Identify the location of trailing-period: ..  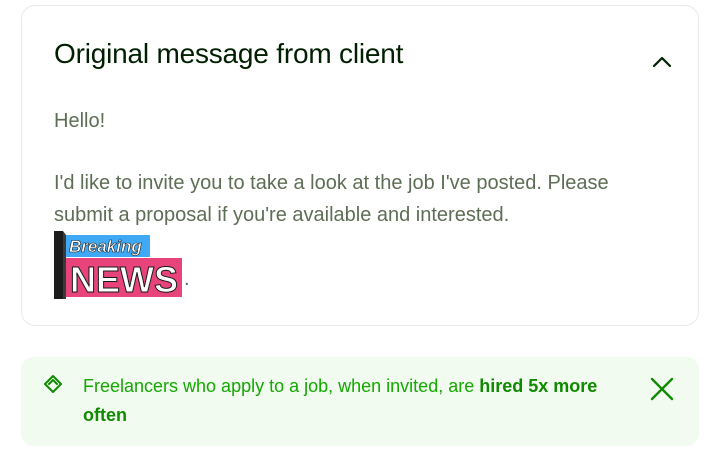
(187, 279).